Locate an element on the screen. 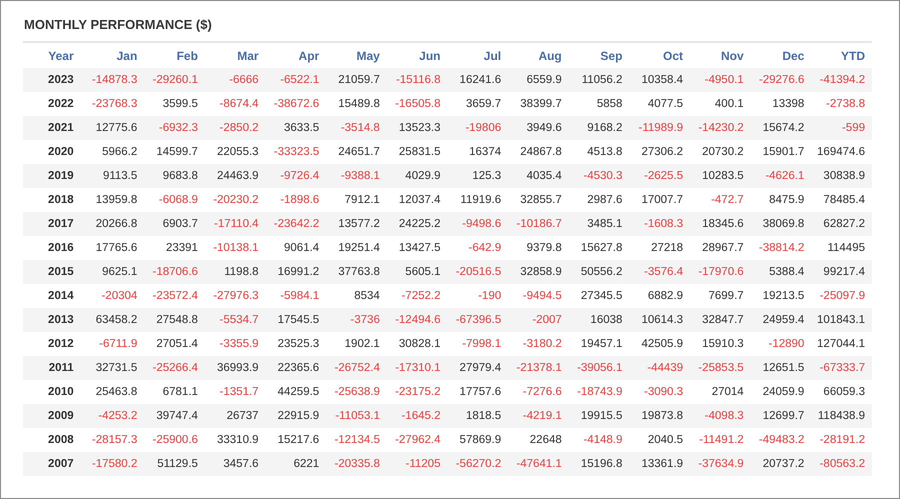 The image size is (900, 499). table-cell: 5858 is located at coordinates (599, 104).